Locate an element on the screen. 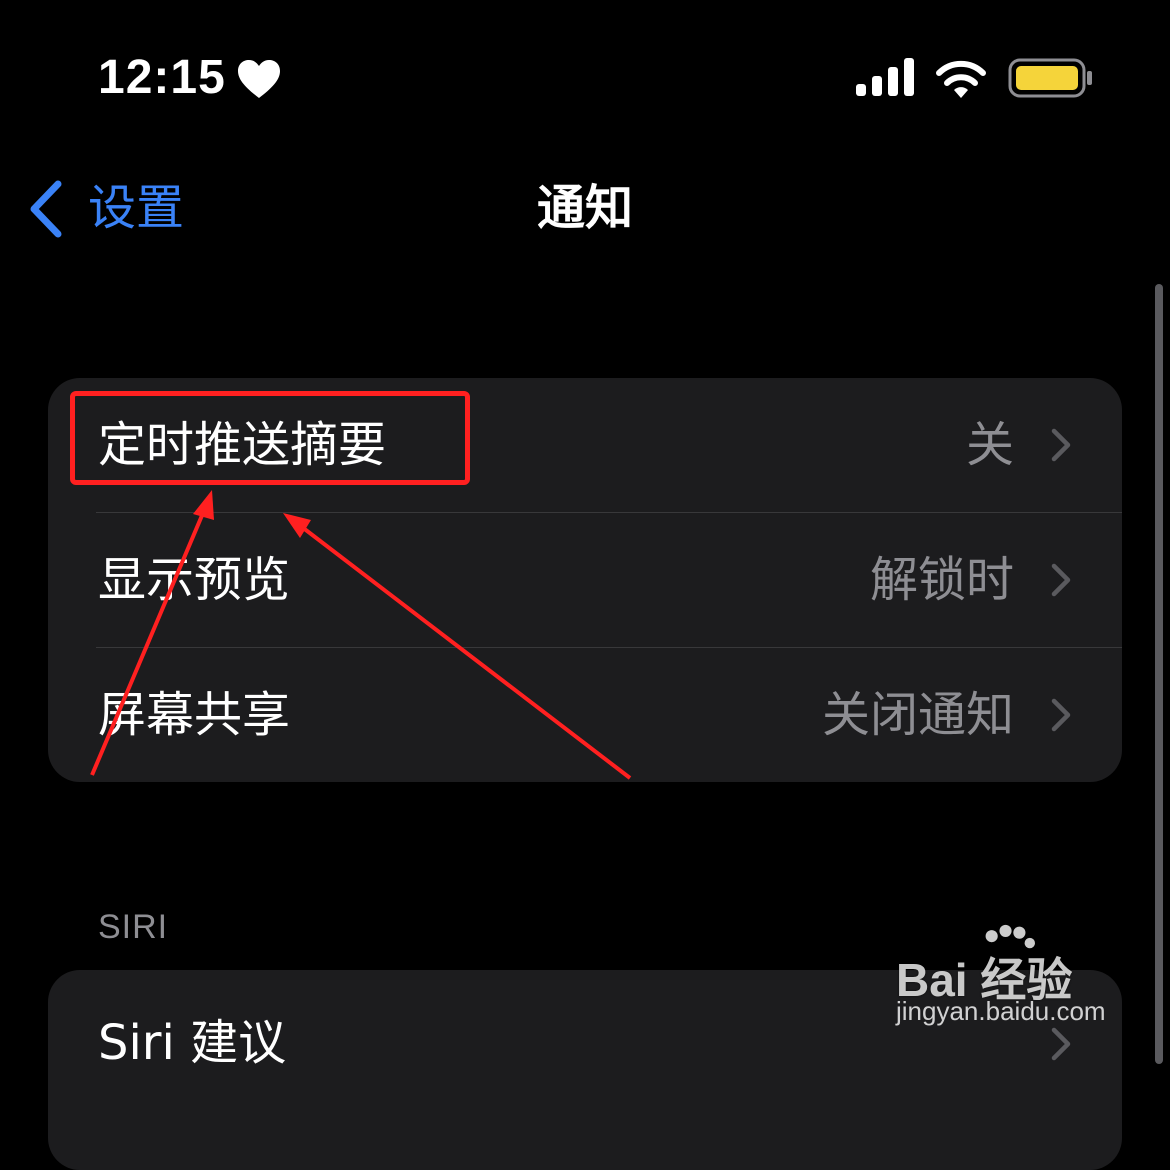  row-label: Siri 建议 is located at coordinates (192, 1043).